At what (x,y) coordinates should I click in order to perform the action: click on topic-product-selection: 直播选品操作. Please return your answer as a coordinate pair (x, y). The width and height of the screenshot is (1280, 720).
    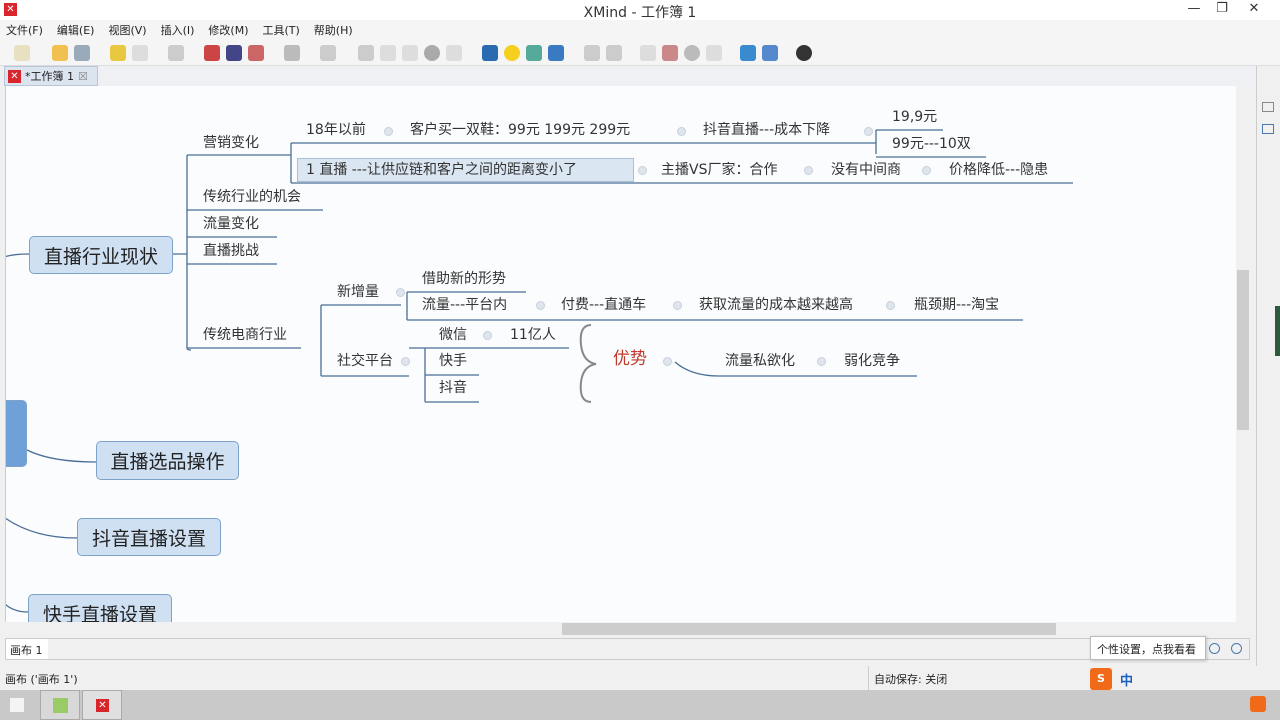
    Looking at the image, I should click on (167, 460).